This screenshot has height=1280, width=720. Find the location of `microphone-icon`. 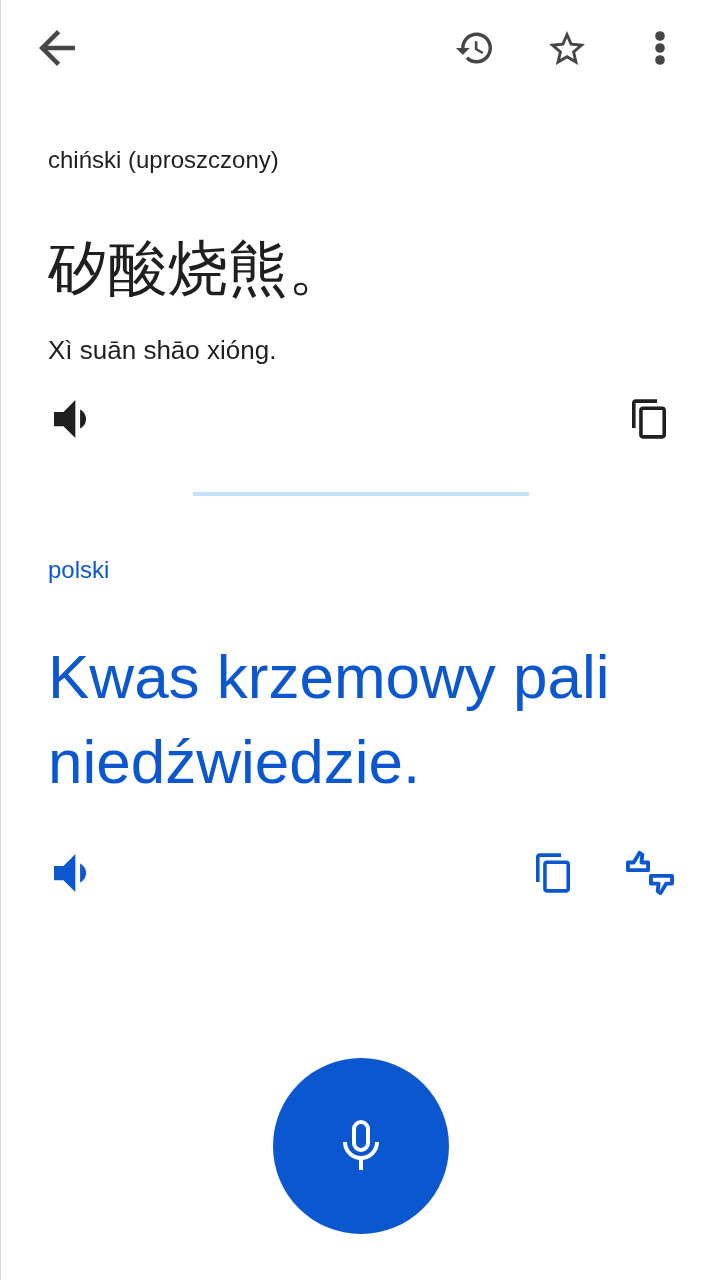

microphone-icon is located at coordinates (360, 1146).